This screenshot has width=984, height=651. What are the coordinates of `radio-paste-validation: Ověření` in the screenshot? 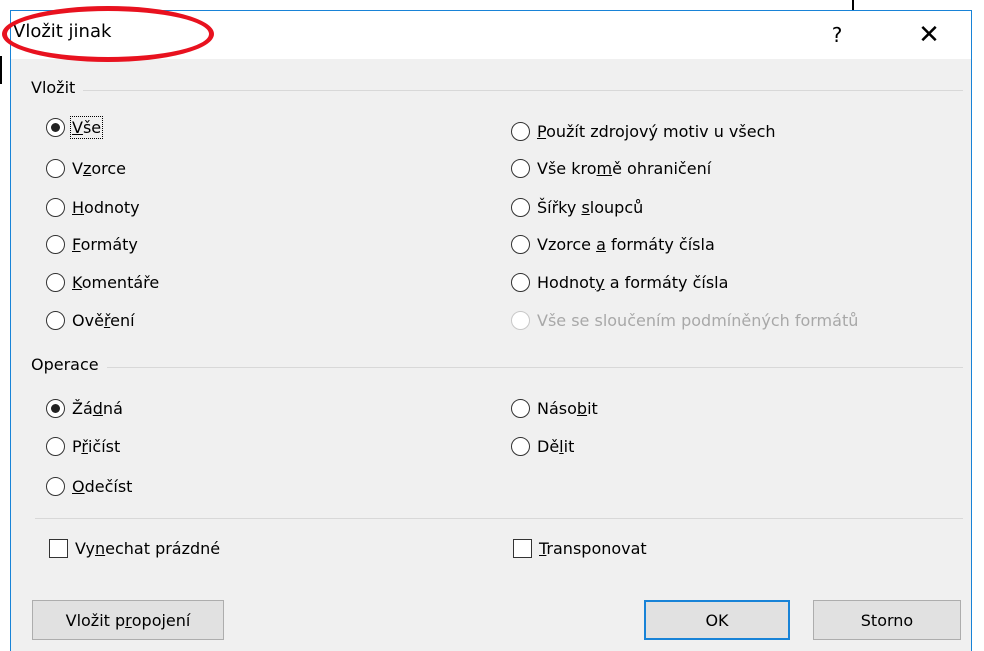 It's located at (90, 320).